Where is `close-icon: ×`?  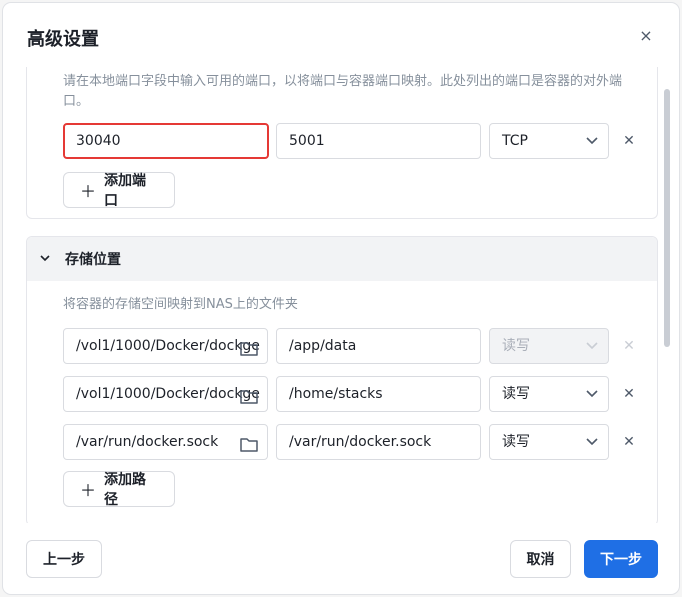
close-icon: × is located at coordinates (646, 36).